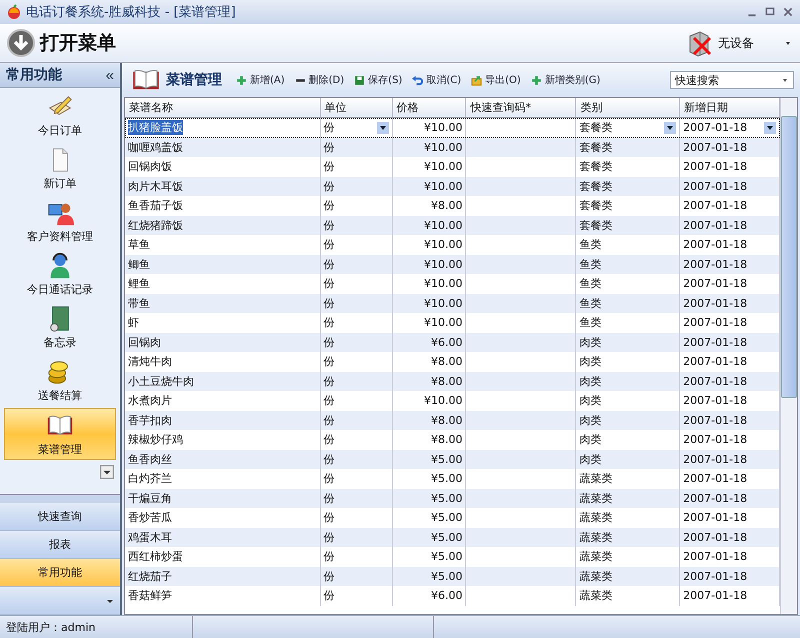 The image size is (800, 638). What do you see at coordinates (565, 80) in the screenshot?
I see `toolbar-button: 新增类别(G)` at bounding box center [565, 80].